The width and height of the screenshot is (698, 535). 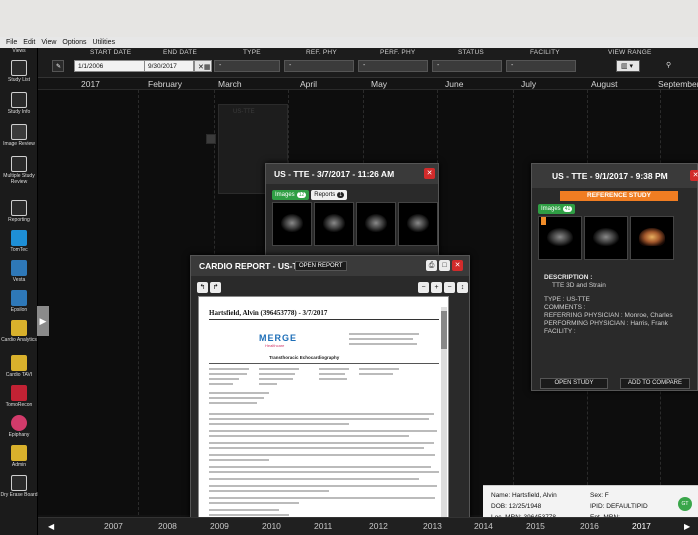 What do you see at coordinates (574, 383) in the screenshot?
I see `open-study-button: OPEN STUDY` at bounding box center [574, 383].